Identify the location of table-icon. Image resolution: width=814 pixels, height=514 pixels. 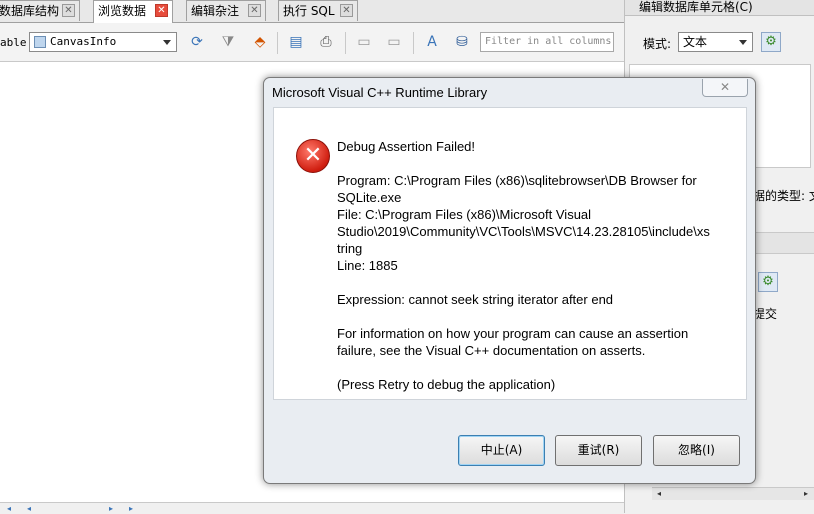
(40, 42).